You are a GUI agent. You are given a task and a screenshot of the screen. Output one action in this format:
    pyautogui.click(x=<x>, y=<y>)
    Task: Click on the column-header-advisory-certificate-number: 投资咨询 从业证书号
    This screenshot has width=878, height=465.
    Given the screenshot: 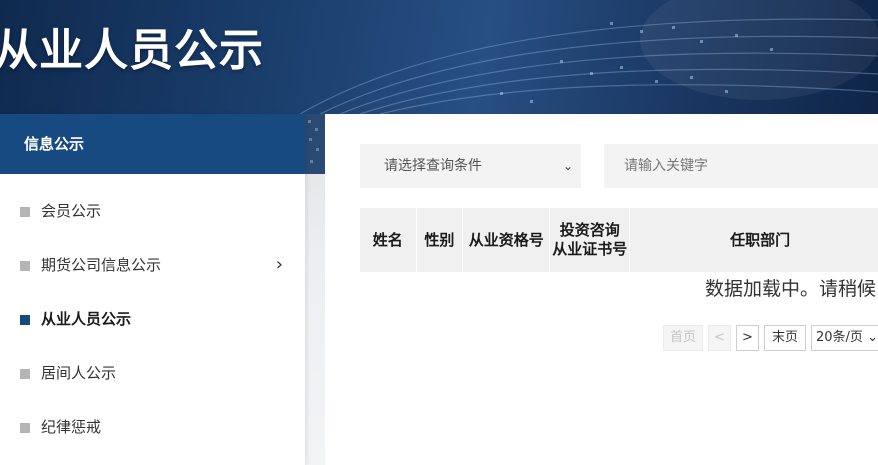 What is the action you would take?
    pyautogui.click(x=590, y=240)
    